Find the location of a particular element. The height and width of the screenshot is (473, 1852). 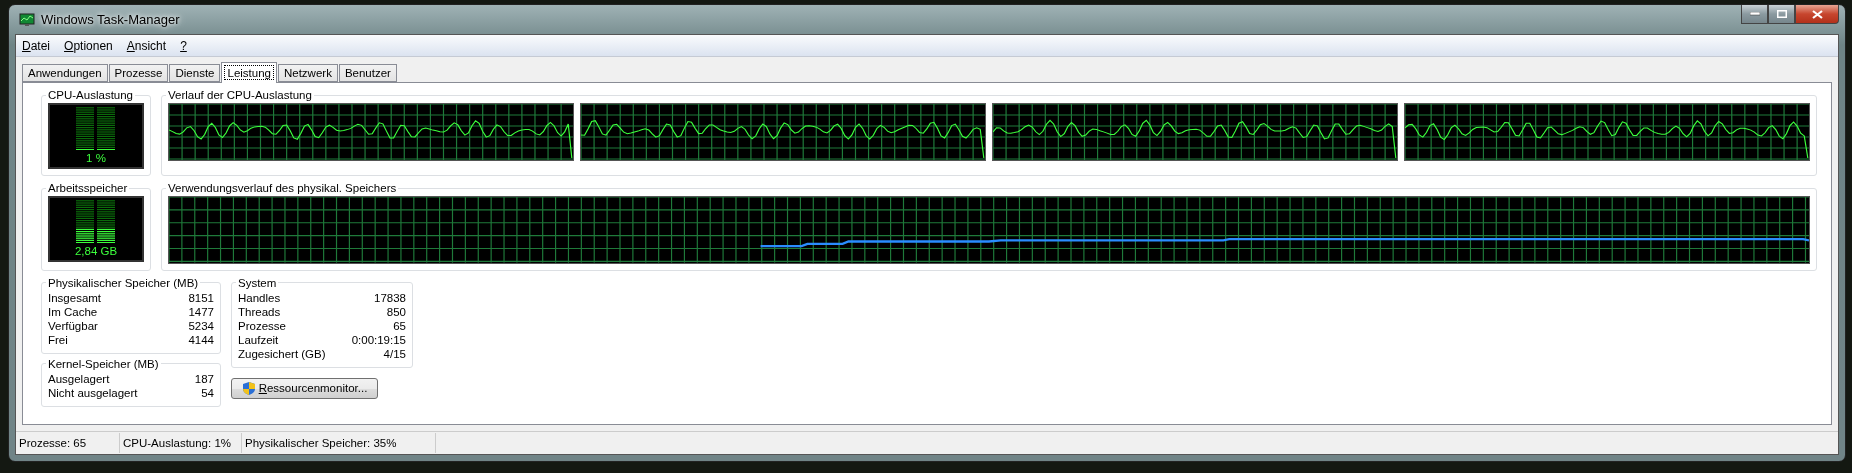

tab: Benutzer is located at coordinates (367, 73).